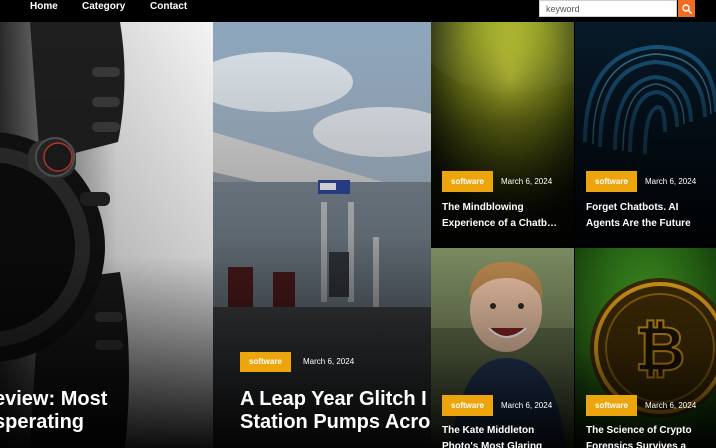 The height and width of the screenshot is (448, 716). I want to click on post-title-line2: Station Pumps Acro, so click(335, 422).